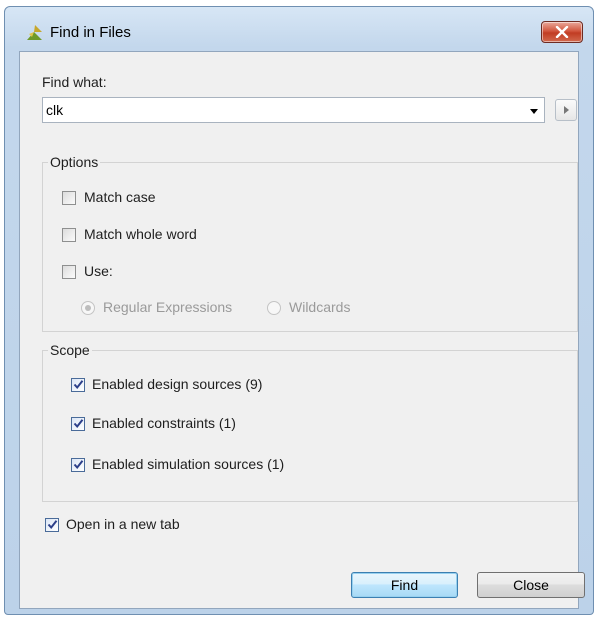 The image size is (598, 619). Describe the element at coordinates (69, 235) in the screenshot. I see `match-whole-word-checkbox` at that location.